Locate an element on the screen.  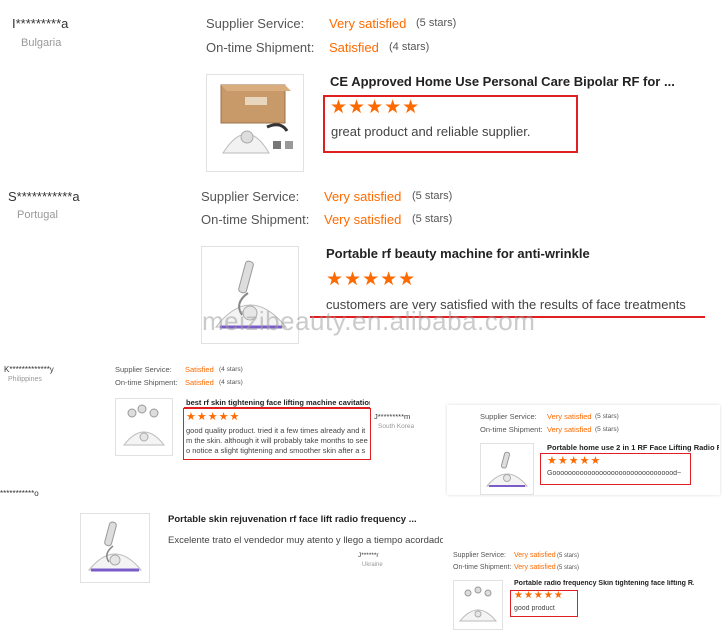
buyer-country: Bulgaria is located at coordinates (41, 43).